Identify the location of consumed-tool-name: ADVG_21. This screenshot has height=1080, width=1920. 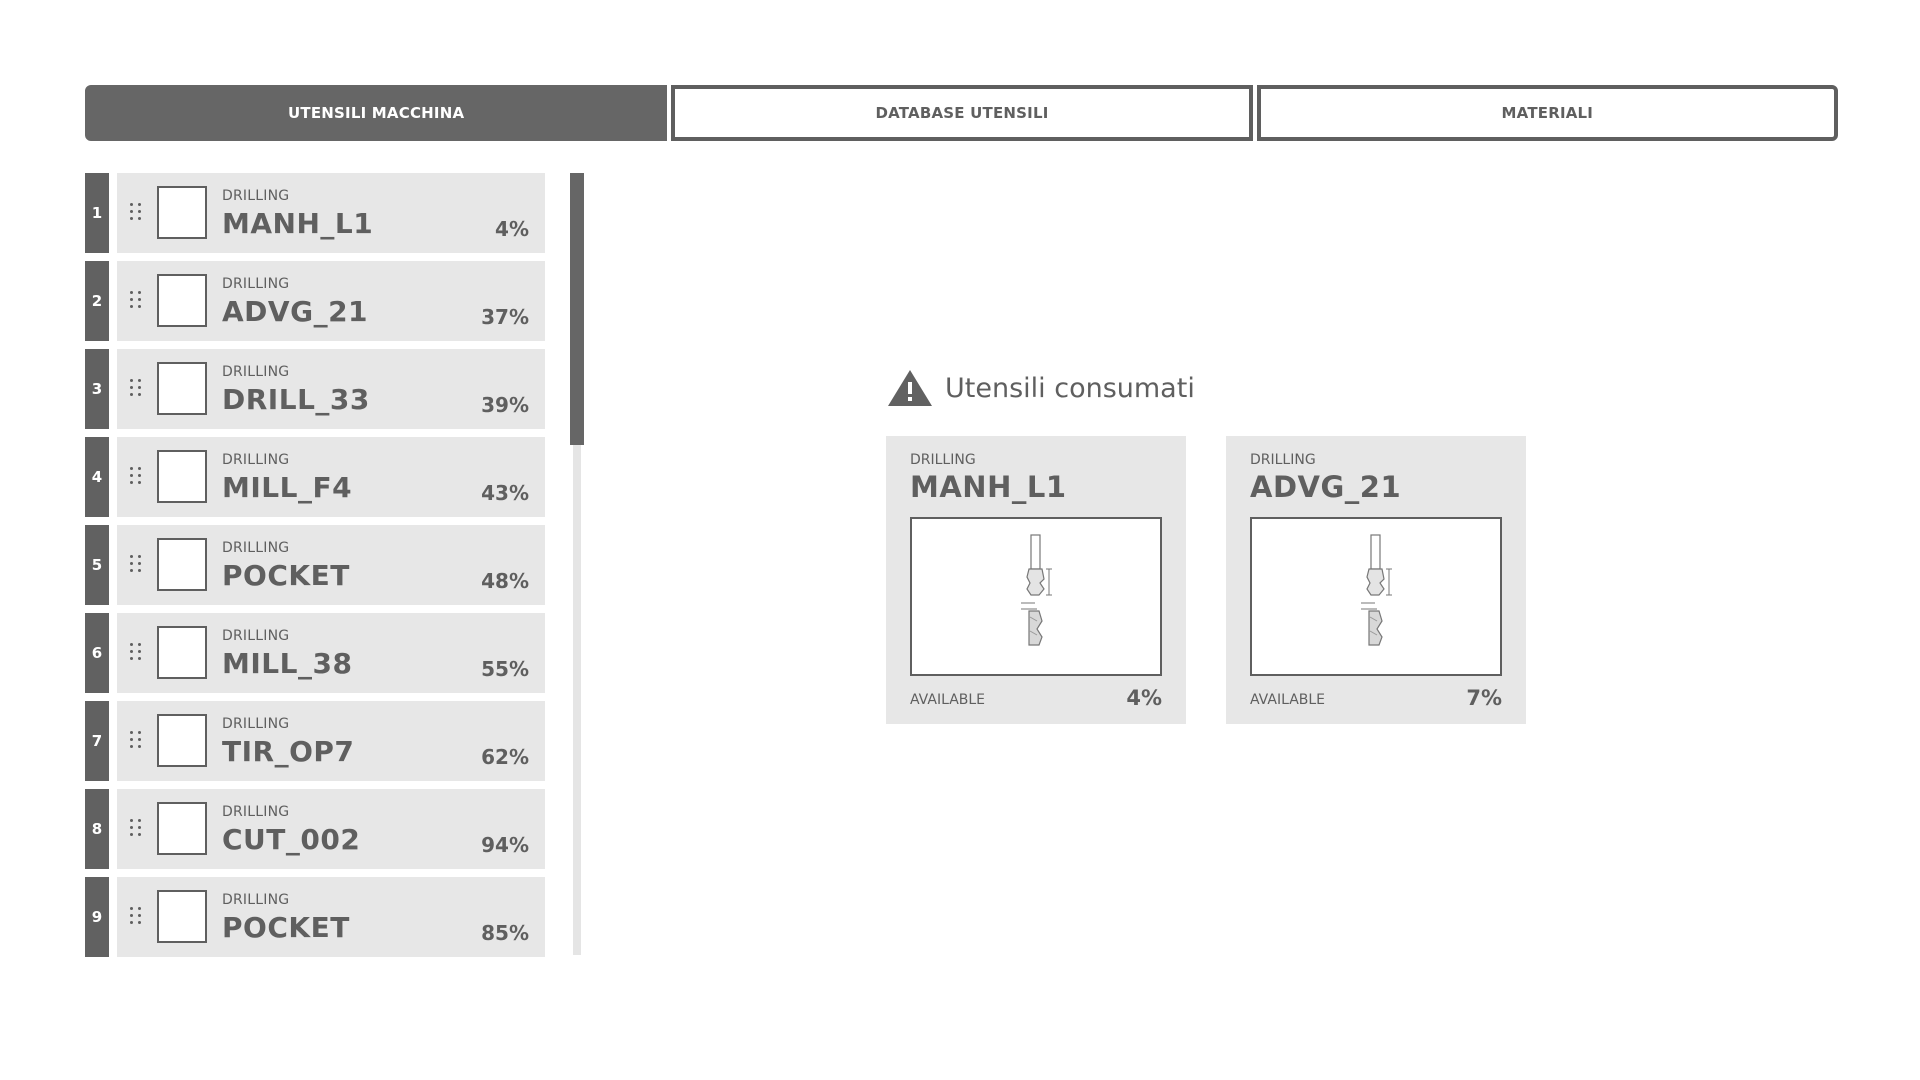
(1326, 487).